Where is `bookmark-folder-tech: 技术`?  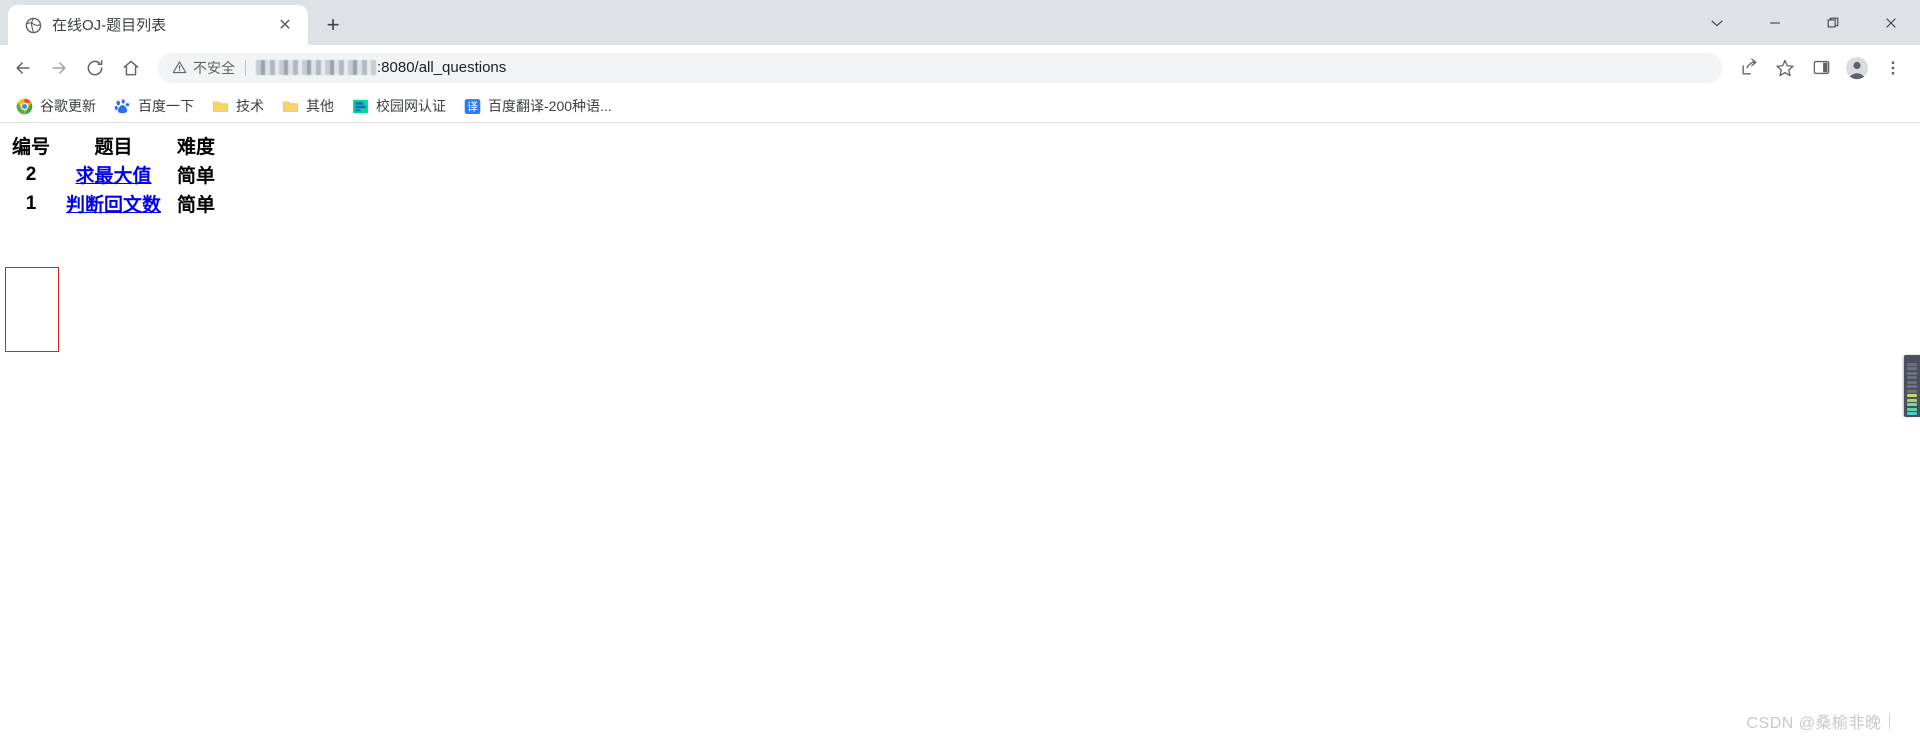 bookmark-folder-tech: 技术 is located at coordinates (238, 106).